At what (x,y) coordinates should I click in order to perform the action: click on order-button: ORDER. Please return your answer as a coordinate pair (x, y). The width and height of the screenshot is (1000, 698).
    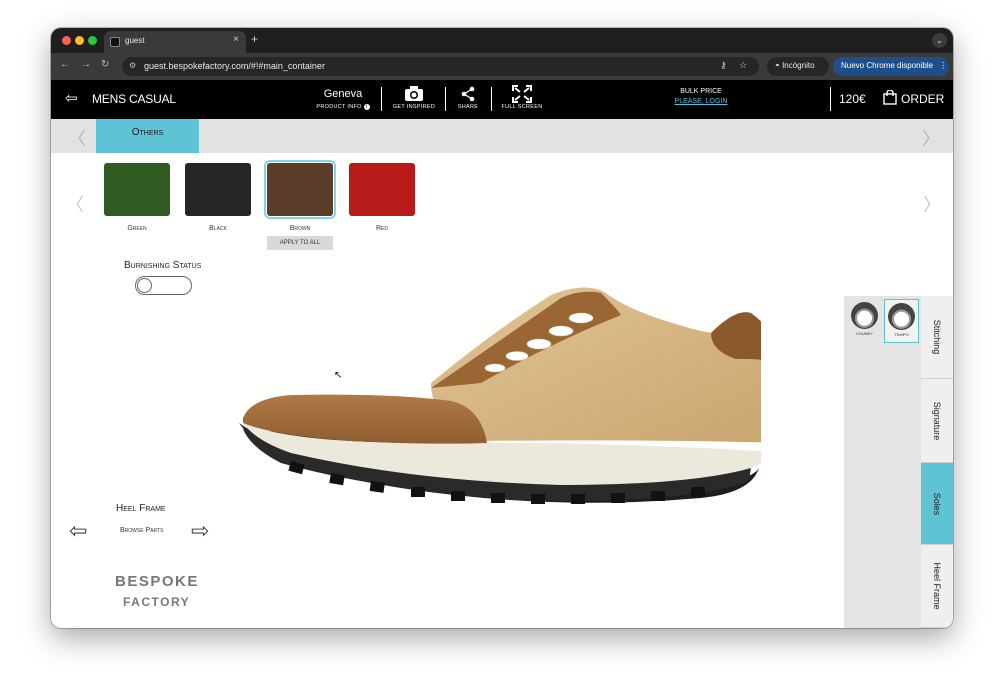
    Looking at the image, I should click on (914, 98).